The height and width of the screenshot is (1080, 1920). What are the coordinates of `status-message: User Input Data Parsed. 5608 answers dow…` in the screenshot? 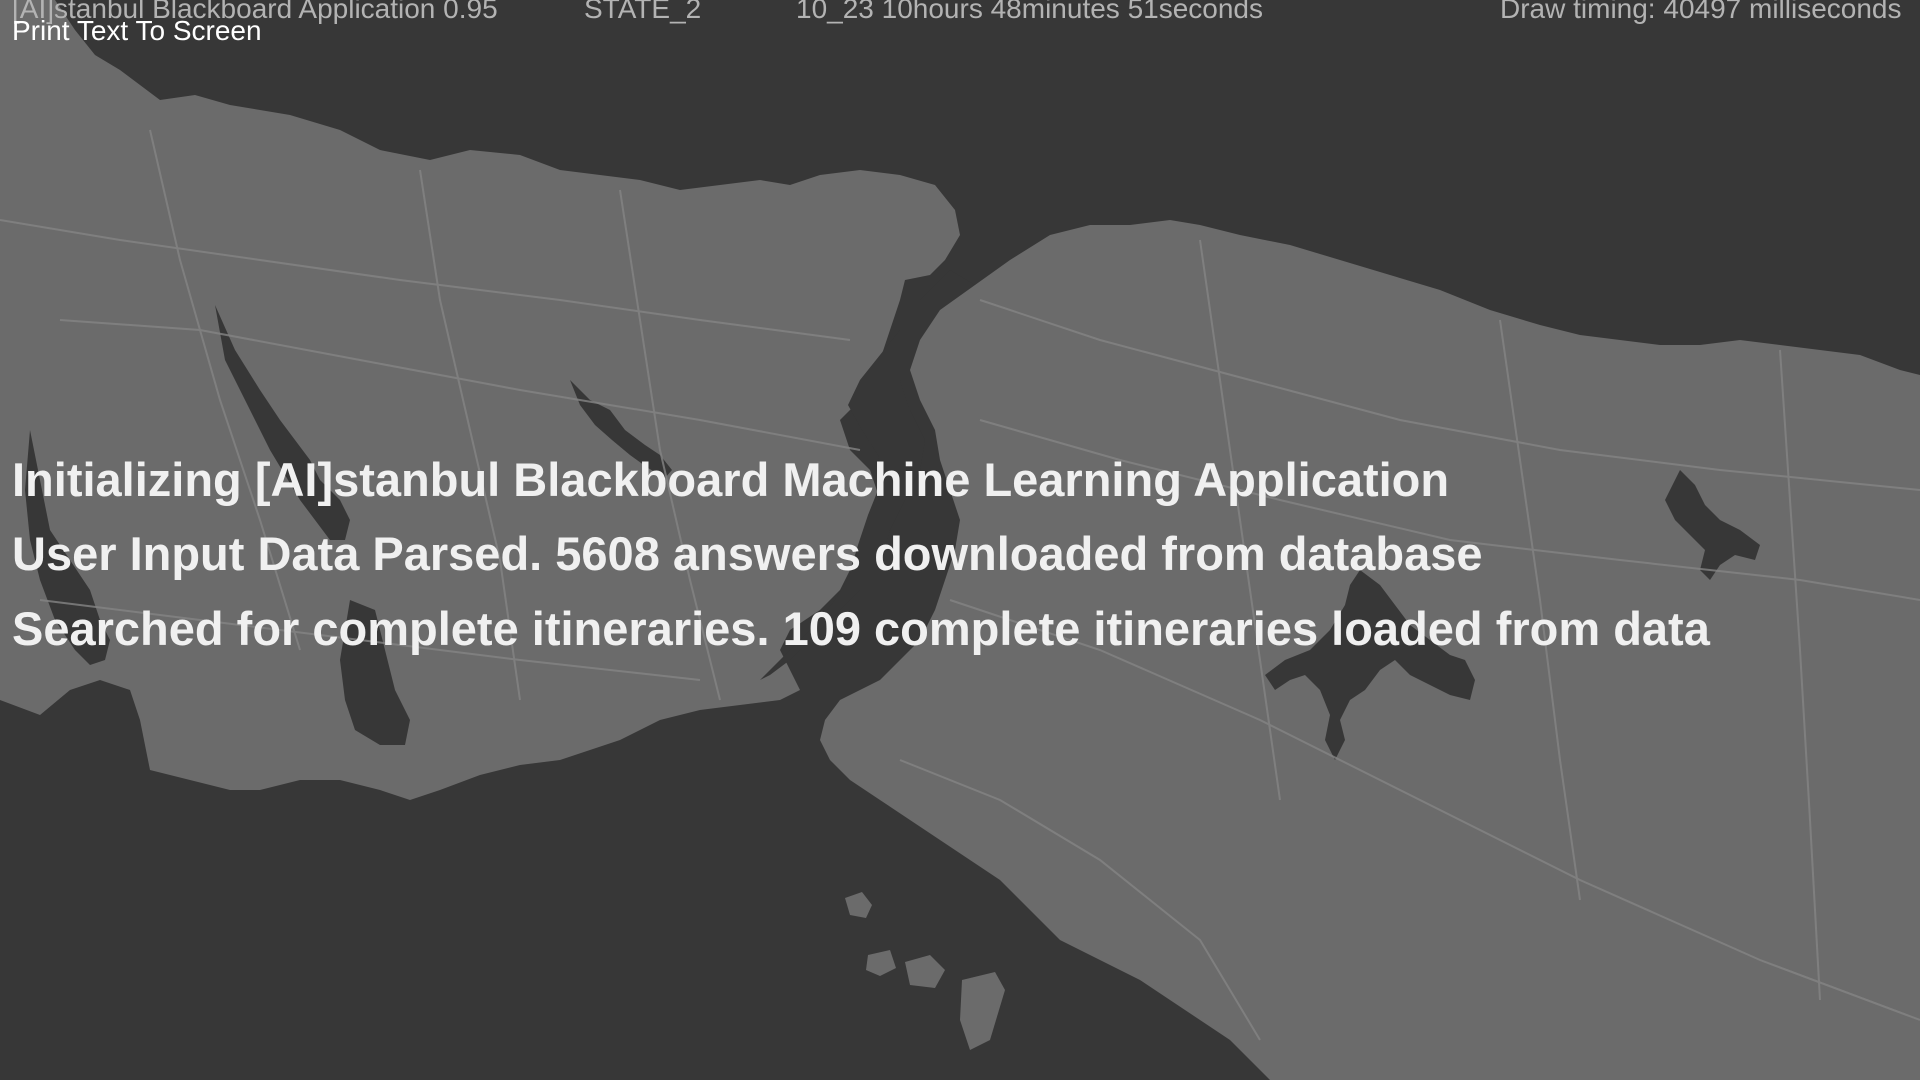 It's located at (747, 553).